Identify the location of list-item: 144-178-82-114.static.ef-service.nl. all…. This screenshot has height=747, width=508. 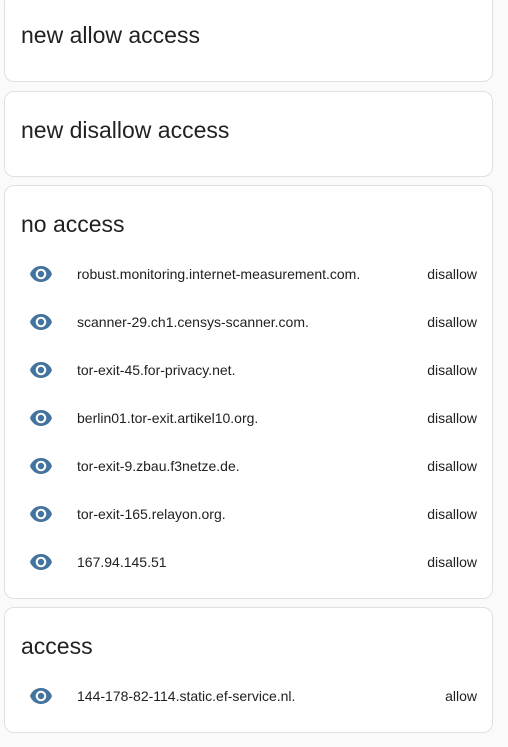
(248, 696).